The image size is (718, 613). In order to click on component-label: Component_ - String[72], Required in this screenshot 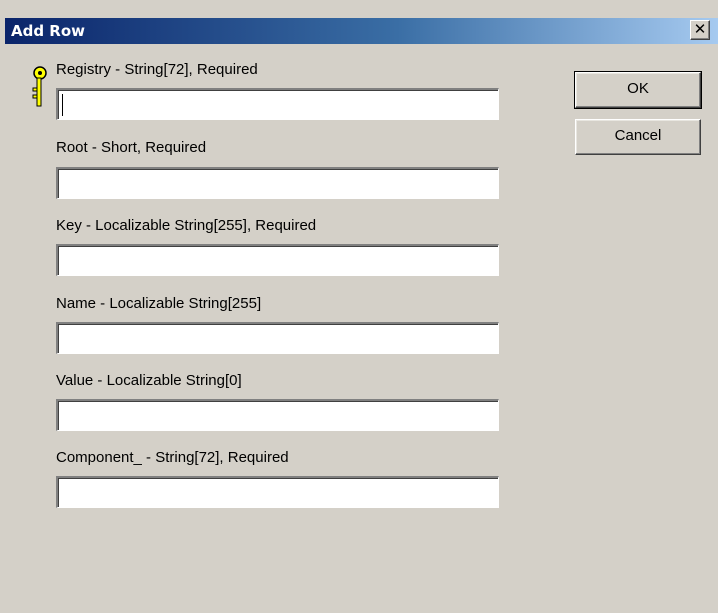, I will do `click(172, 457)`.